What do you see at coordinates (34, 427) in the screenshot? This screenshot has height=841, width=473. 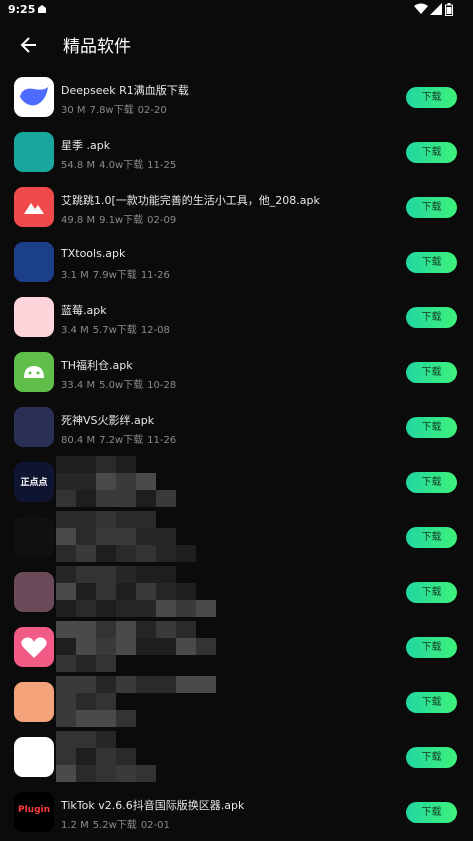 I see `anime-game-icon` at bounding box center [34, 427].